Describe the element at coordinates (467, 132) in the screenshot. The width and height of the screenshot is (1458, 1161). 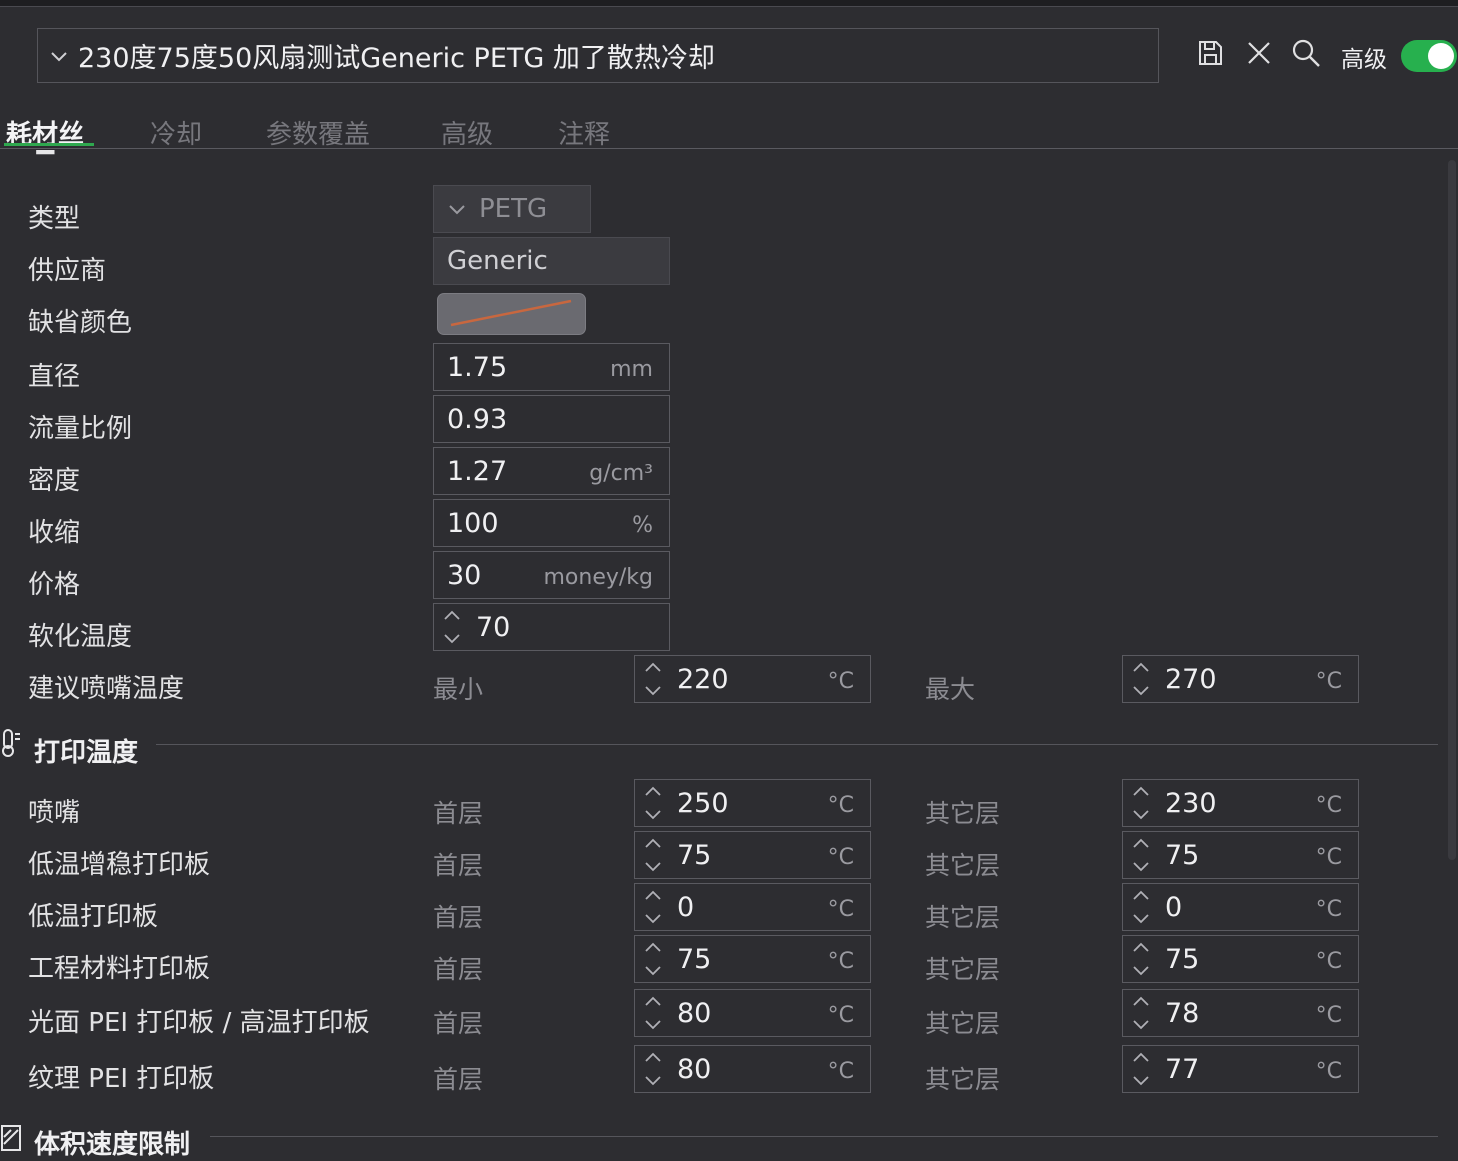
I see `tab-advanced: 高级` at that location.